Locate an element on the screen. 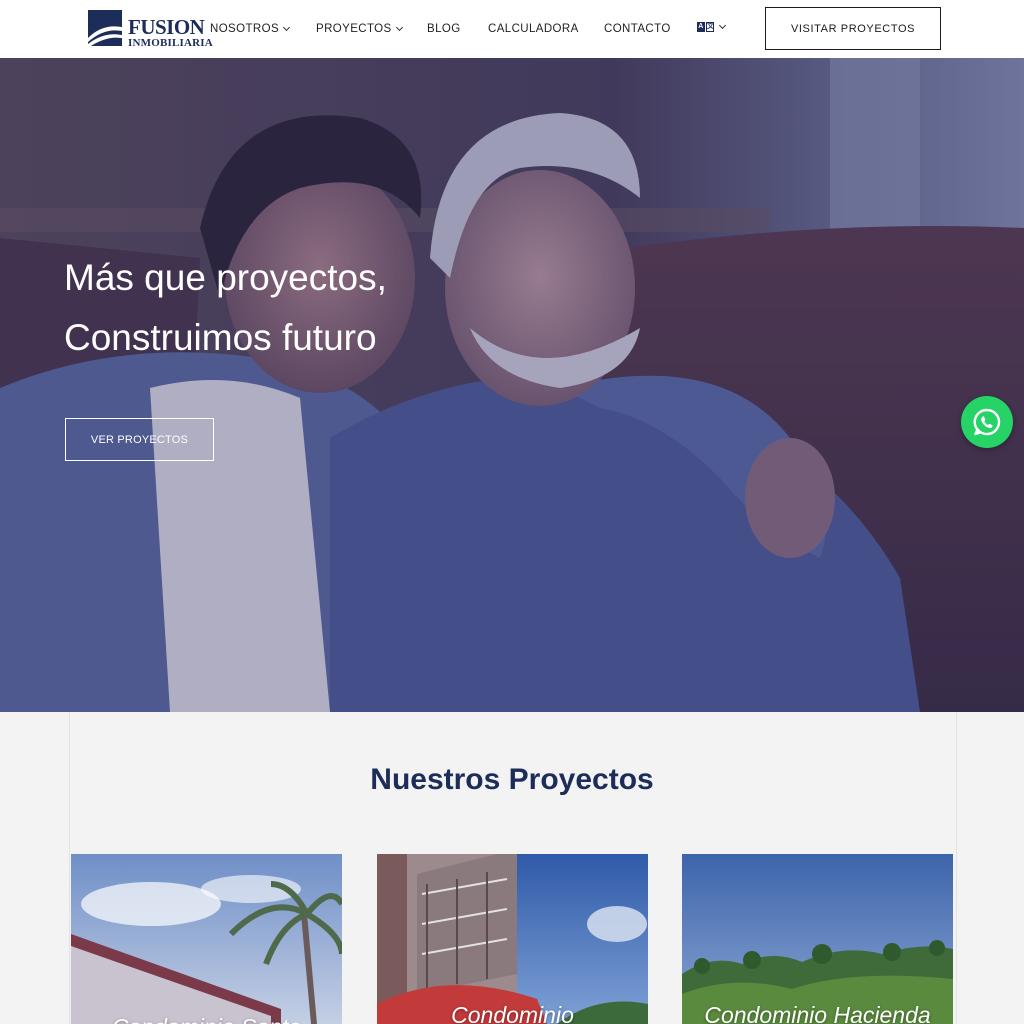  project-card-title: Condominio is located at coordinates (512, 1013).